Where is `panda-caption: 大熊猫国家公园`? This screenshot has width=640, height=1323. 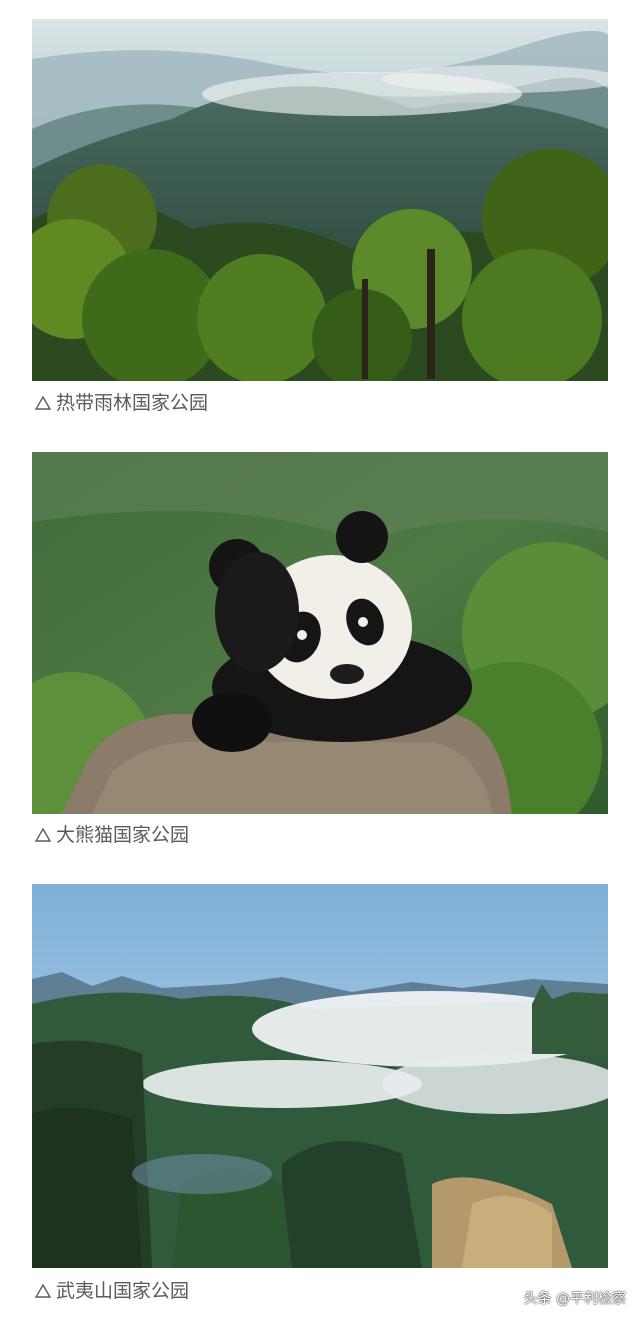 panda-caption: 大熊猫国家公园 is located at coordinates (111, 835).